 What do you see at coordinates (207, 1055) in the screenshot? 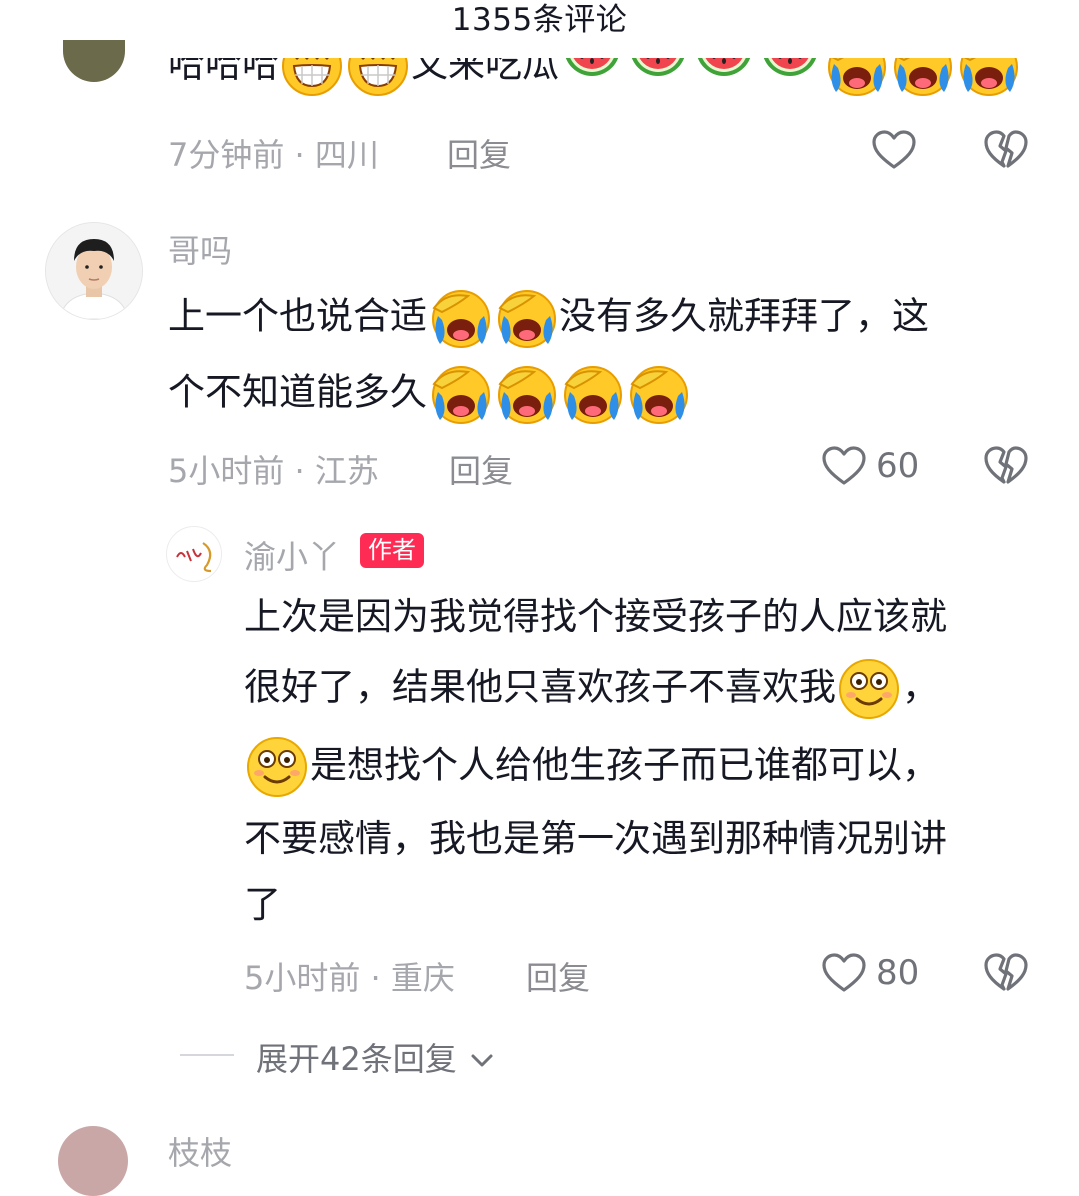
I see `expand-divider` at bounding box center [207, 1055].